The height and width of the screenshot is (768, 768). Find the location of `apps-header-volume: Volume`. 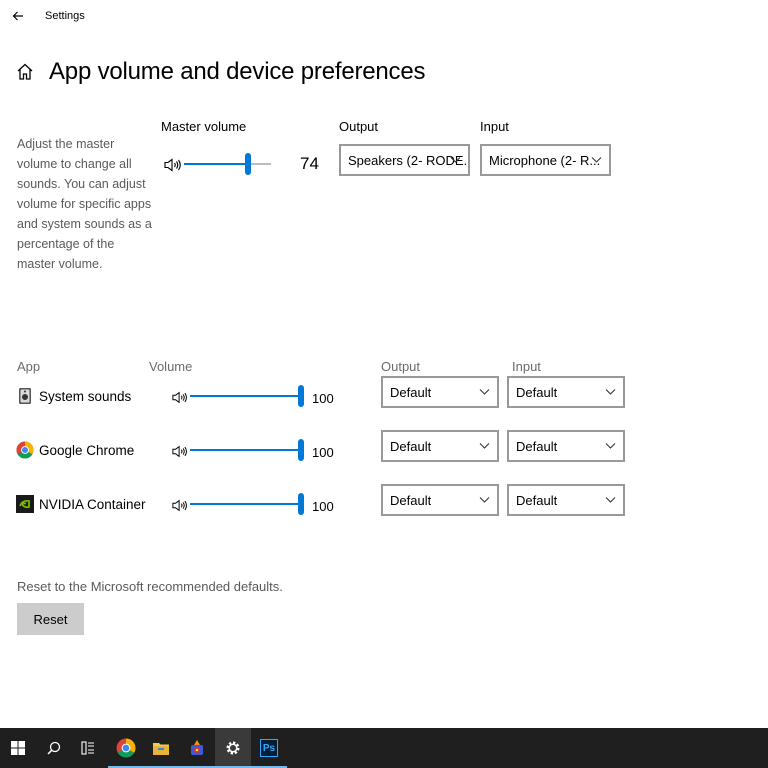

apps-header-volume: Volume is located at coordinates (171, 366).